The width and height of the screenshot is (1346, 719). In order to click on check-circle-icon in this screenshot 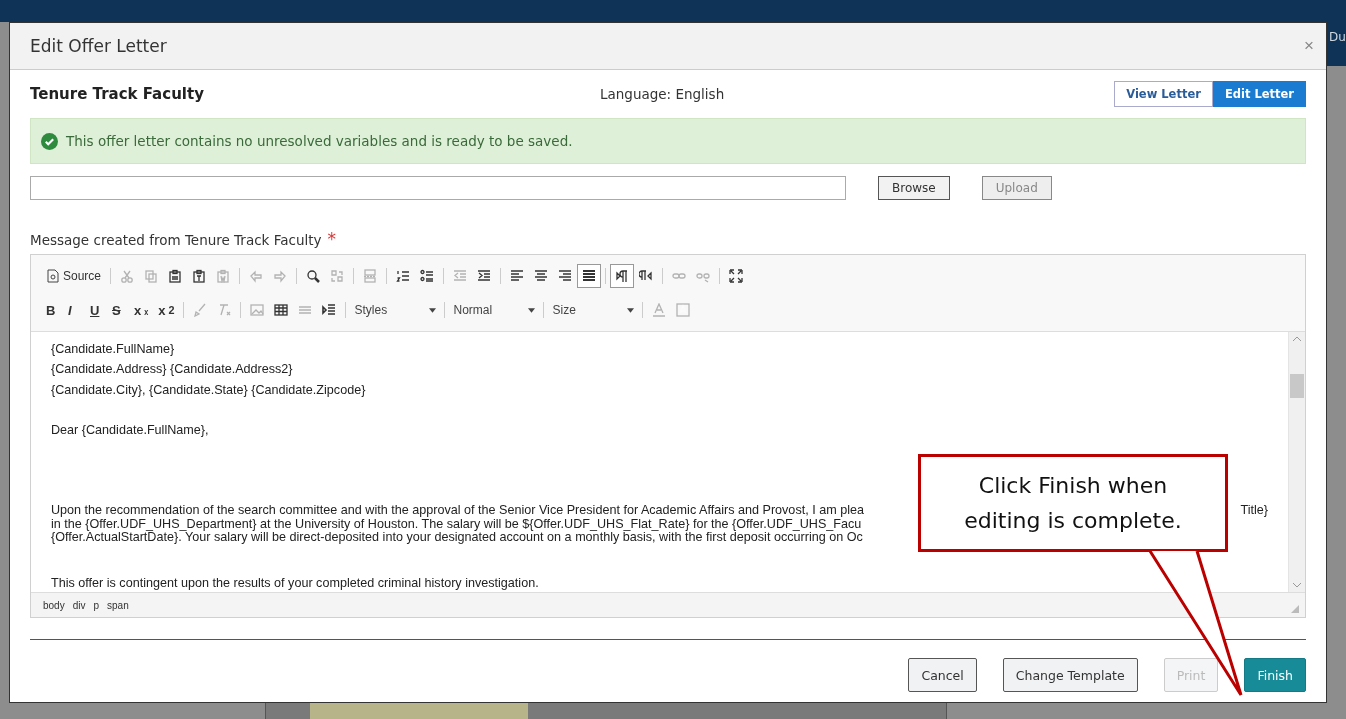, I will do `click(49, 141)`.